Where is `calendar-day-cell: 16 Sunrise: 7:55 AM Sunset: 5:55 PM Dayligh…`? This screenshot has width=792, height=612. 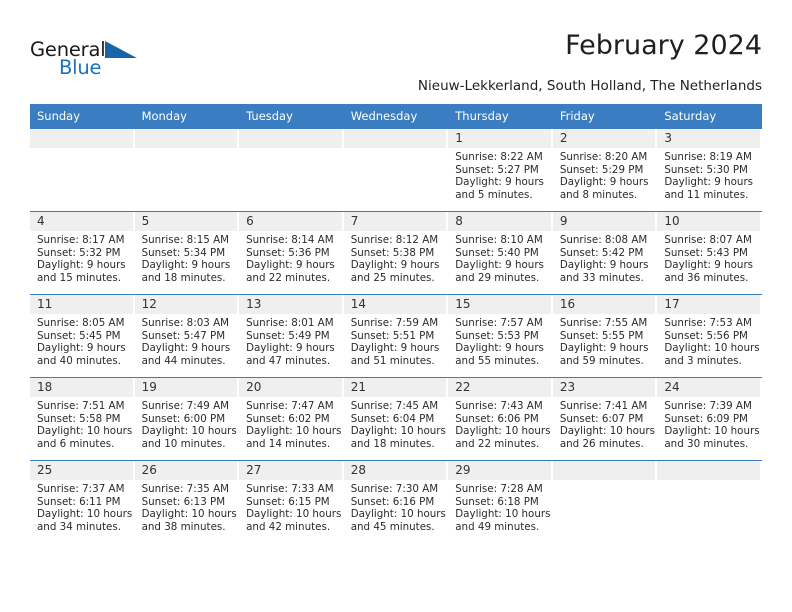
calendar-day-cell: 16 Sunrise: 7:55 AM Sunset: 5:55 PM Dayligh… is located at coordinates (605, 336).